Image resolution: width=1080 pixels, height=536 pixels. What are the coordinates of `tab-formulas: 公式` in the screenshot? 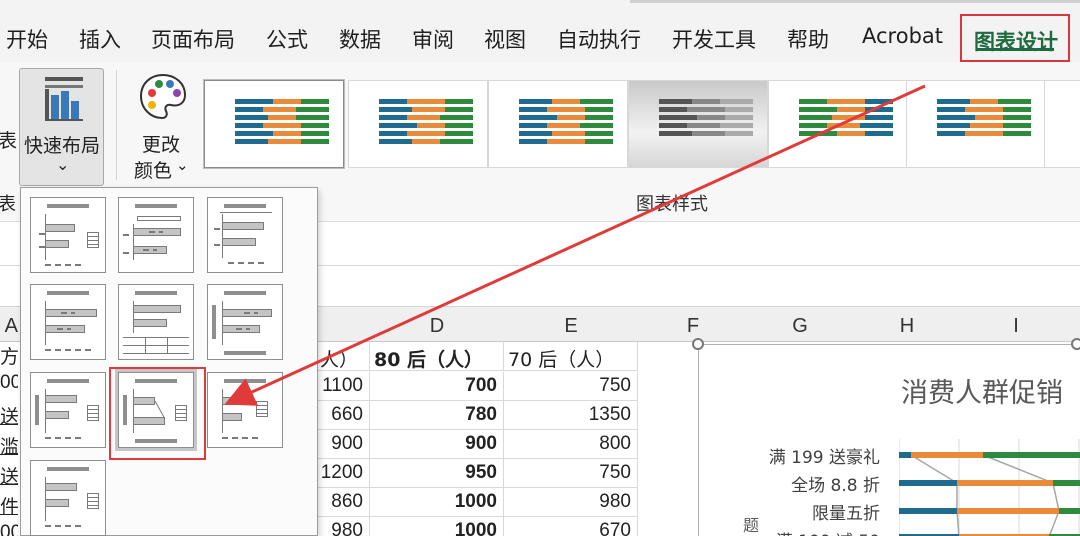 It's located at (287, 39).